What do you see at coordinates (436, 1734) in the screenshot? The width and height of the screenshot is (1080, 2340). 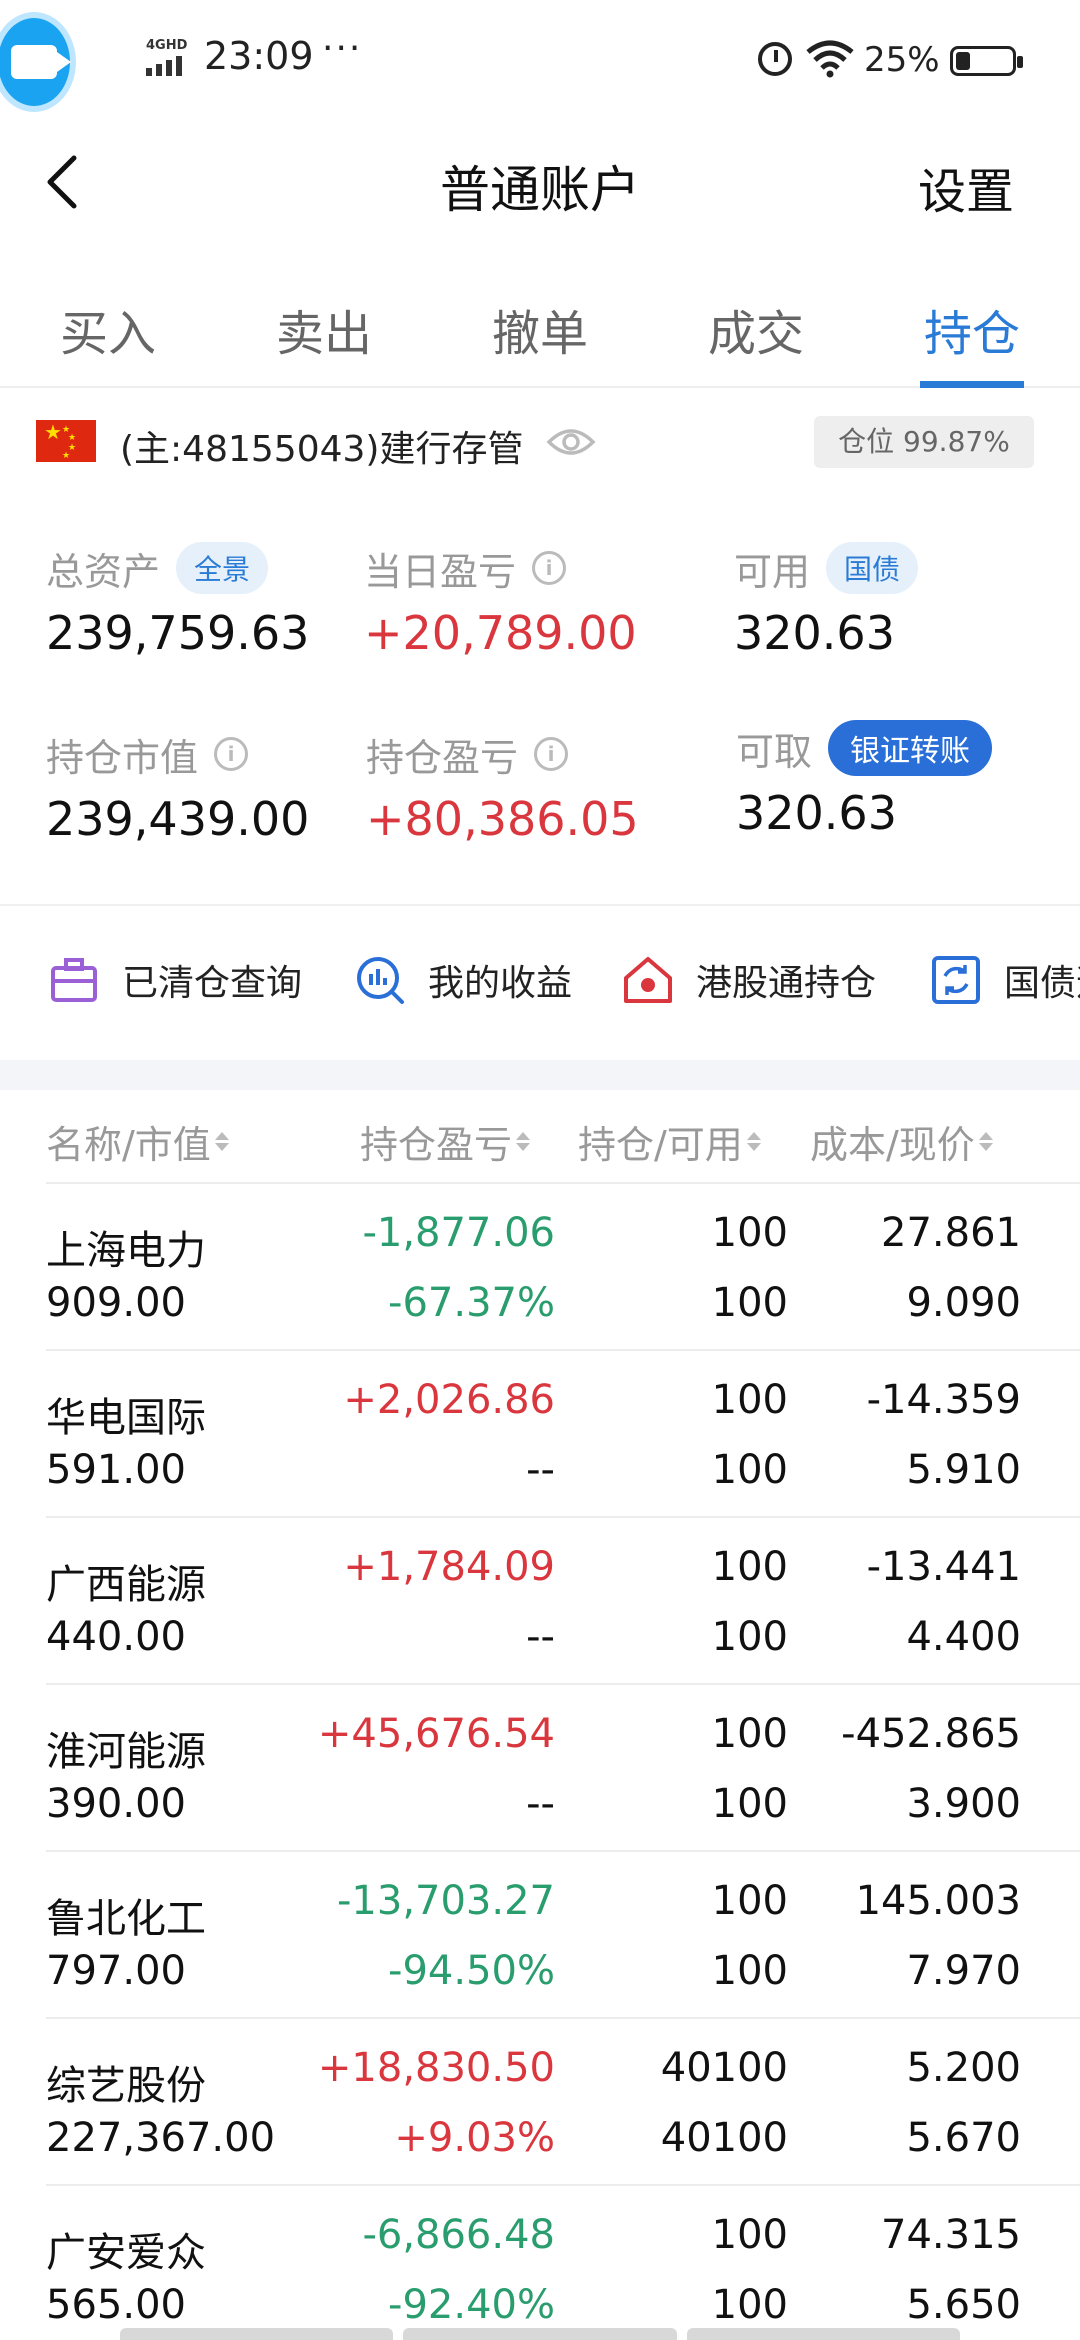 I see `stock-pl: +45,676.54` at bounding box center [436, 1734].